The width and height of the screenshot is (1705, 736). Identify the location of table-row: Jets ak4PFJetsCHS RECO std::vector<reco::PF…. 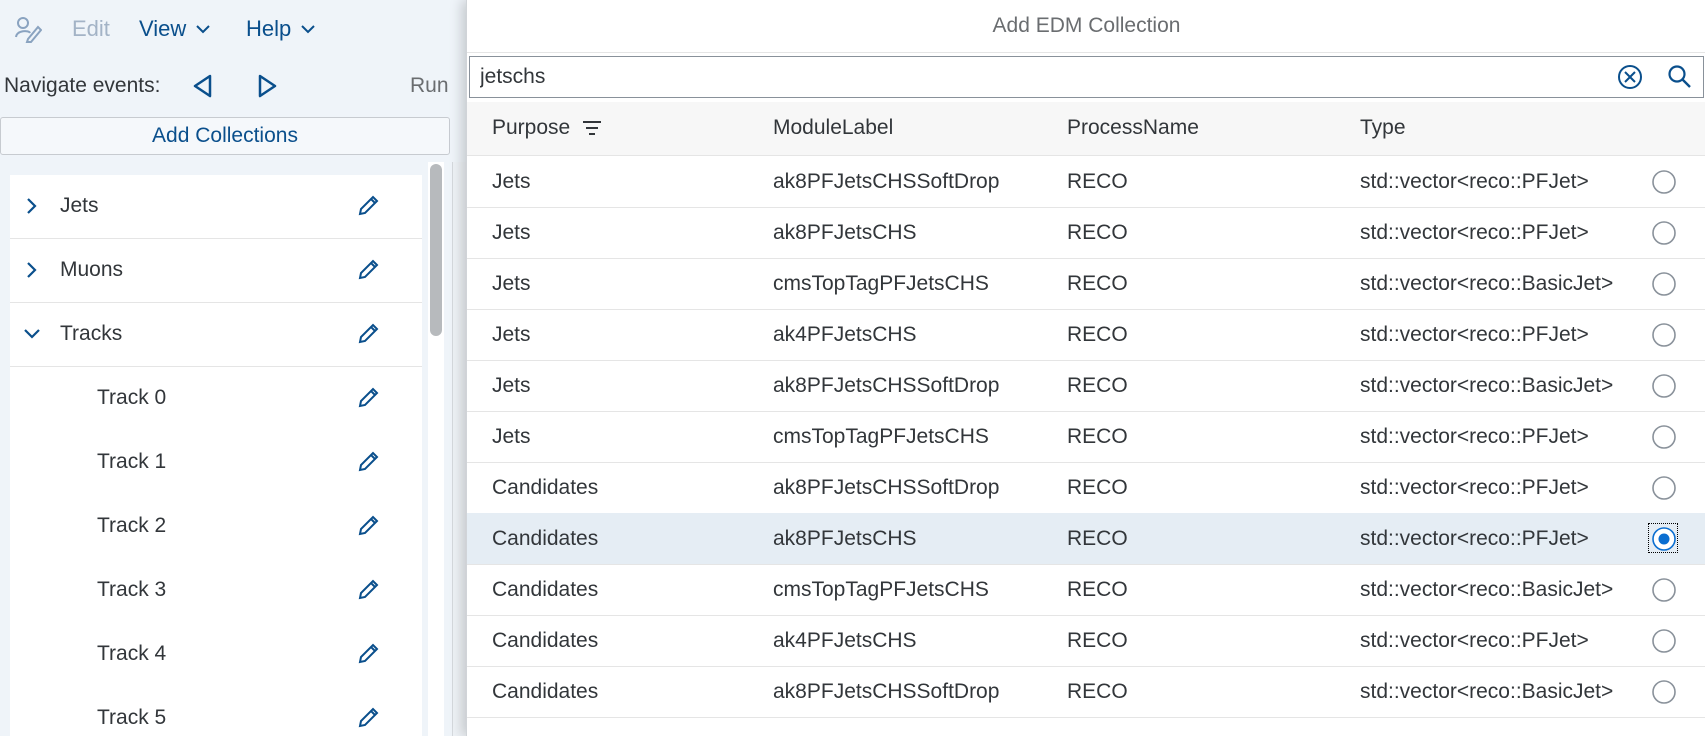
(1086, 335).